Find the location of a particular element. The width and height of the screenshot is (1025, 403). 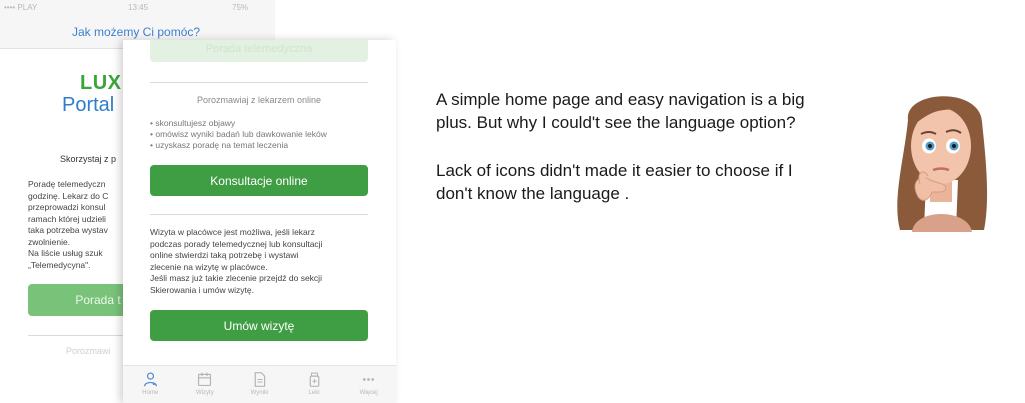

tab-label: Leki is located at coordinates (314, 393).